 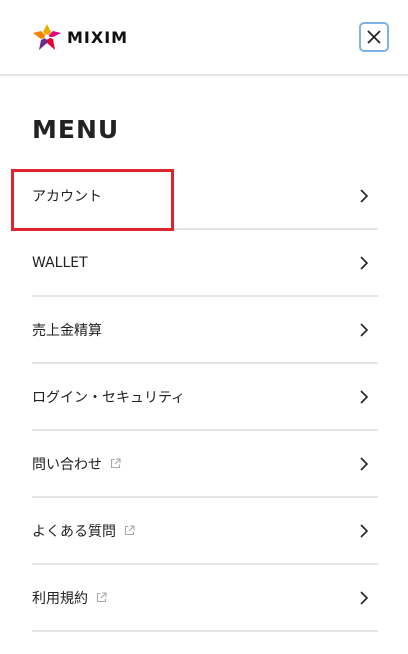 I want to click on close-icon, so click(x=374, y=37).